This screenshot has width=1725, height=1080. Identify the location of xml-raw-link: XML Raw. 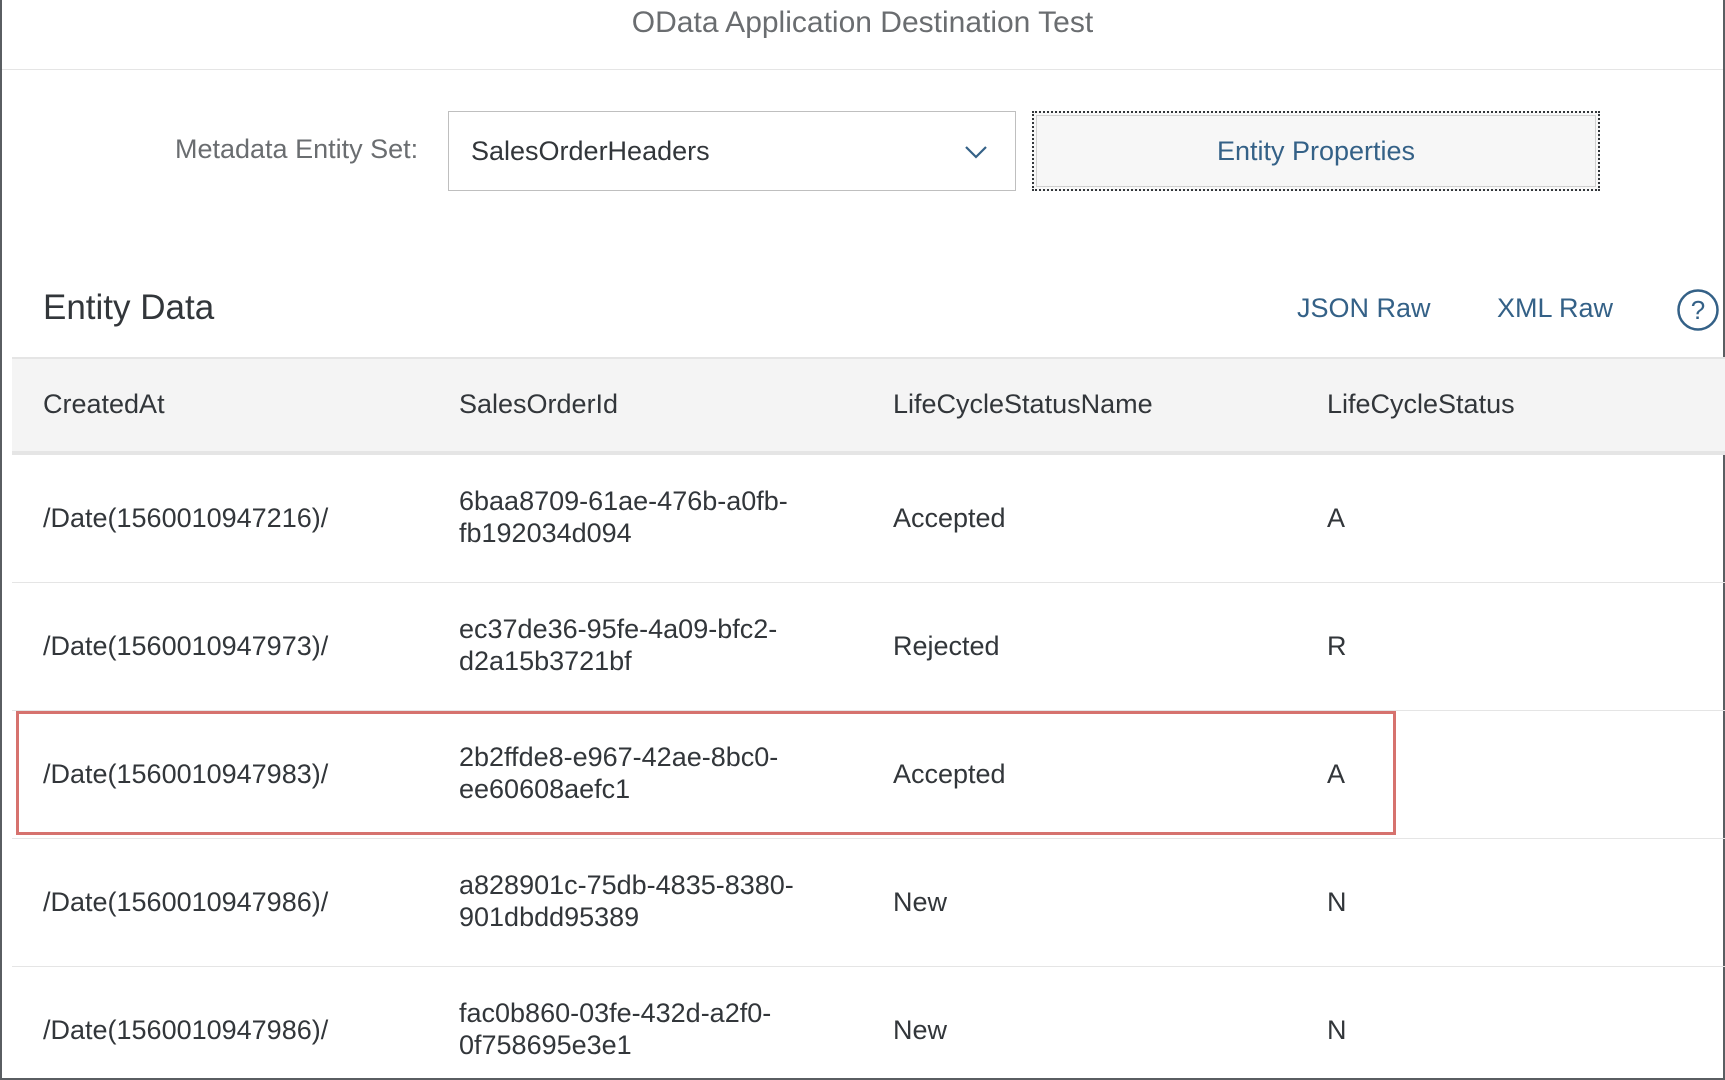
(1555, 308).